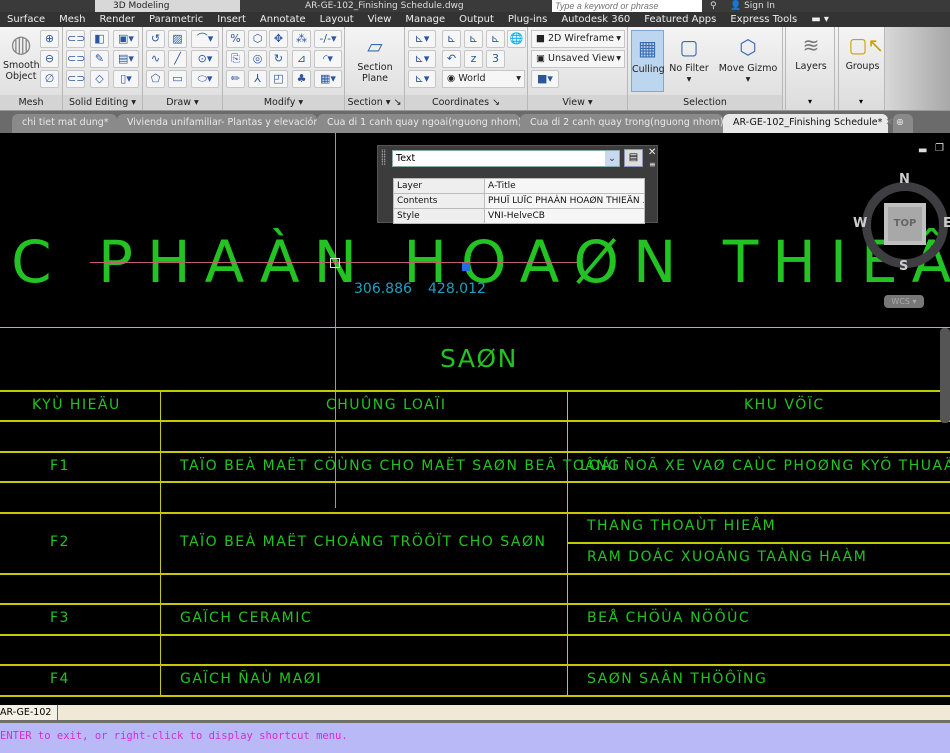  Describe the element at coordinates (422, 39) in the screenshot. I see `ucs-icon: ⊾▾` at that location.